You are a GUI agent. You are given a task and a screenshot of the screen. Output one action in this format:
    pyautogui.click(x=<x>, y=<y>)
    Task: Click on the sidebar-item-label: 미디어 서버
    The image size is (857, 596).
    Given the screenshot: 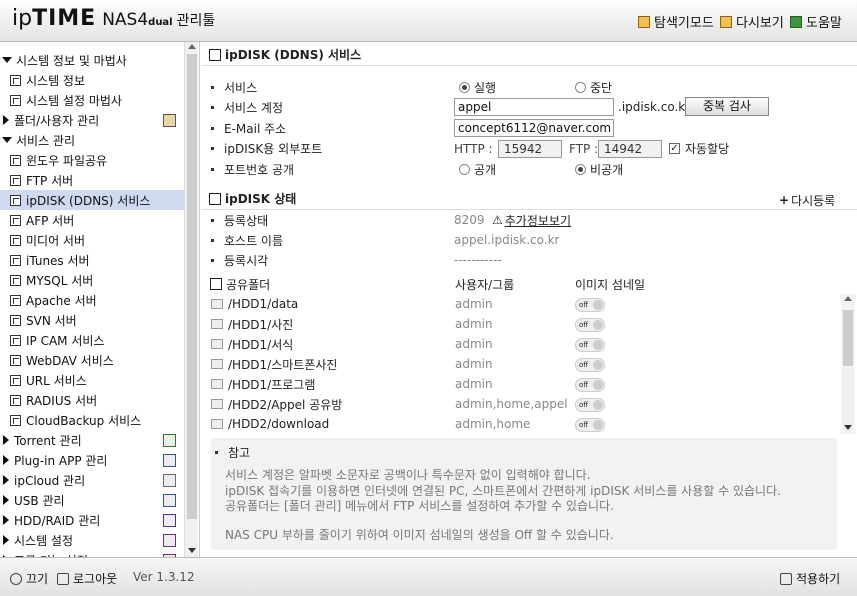 What is the action you would take?
    pyautogui.click(x=56, y=240)
    